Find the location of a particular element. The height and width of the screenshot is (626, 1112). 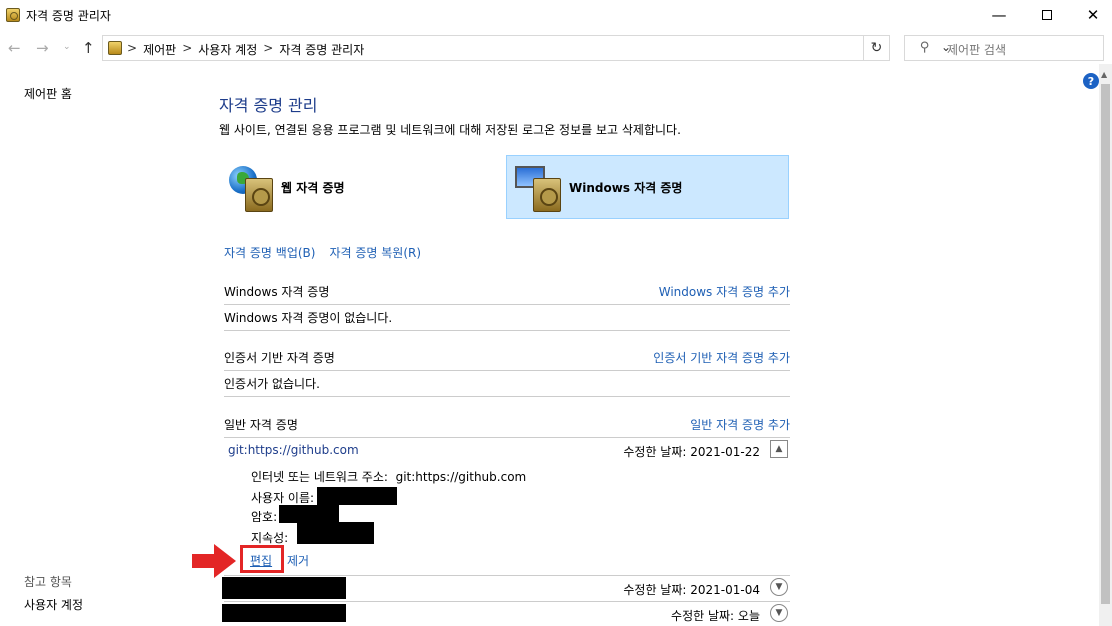

search-input: ⚲ 제어판 검색 is located at coordinates (1004, 48).